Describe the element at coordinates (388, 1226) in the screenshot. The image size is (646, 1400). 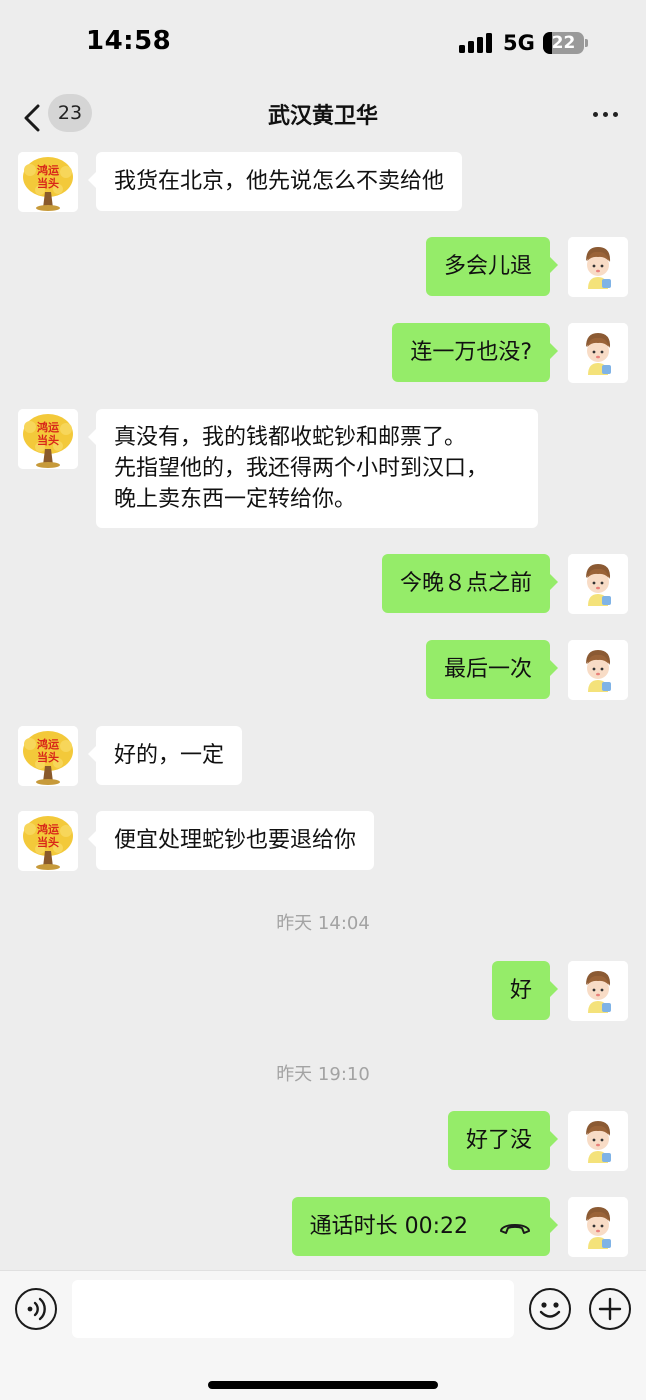
I see `call-duration-text: 通话时长 00:22` at that location.